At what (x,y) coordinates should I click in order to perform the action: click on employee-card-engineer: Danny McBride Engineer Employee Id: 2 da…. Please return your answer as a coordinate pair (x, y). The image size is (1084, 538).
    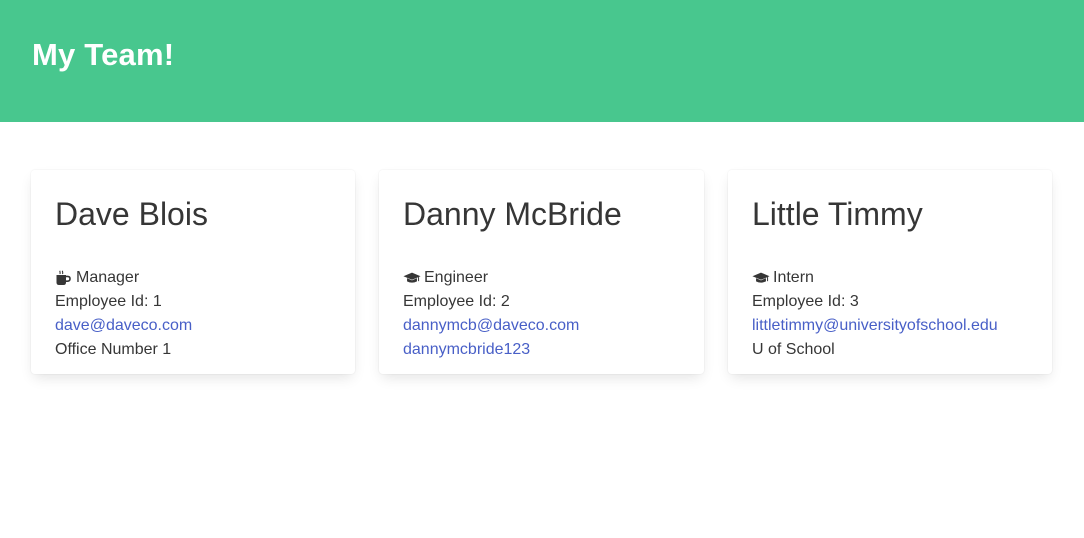
    Looking at the image, I should click on (541, 272).